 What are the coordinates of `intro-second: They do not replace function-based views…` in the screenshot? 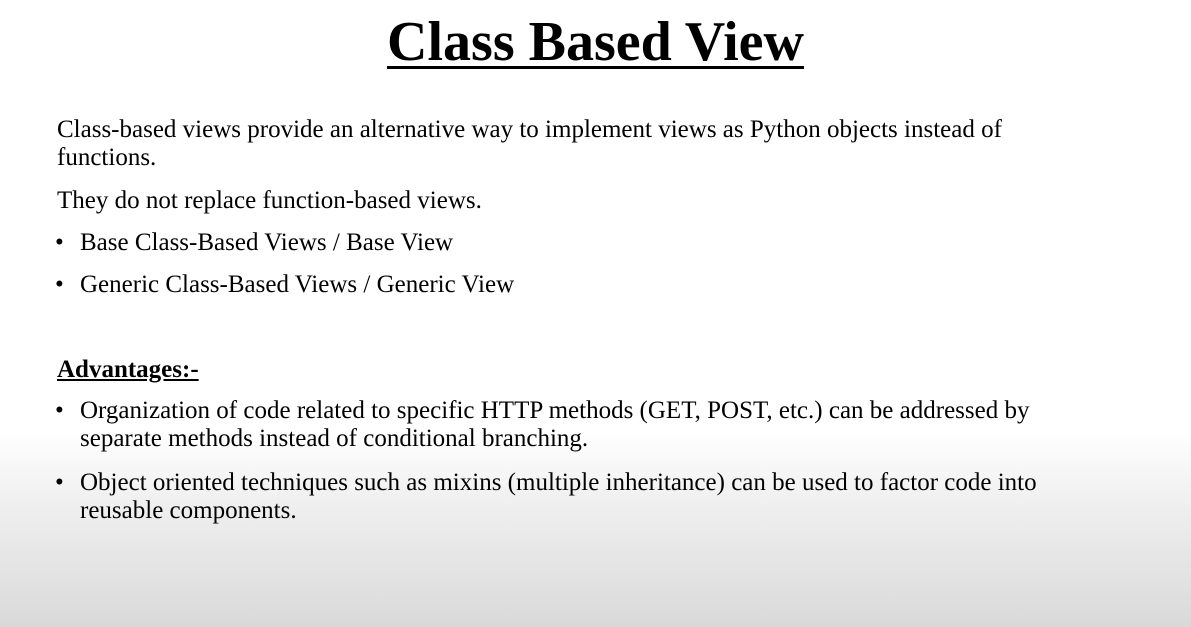 It's located at (269, 200).